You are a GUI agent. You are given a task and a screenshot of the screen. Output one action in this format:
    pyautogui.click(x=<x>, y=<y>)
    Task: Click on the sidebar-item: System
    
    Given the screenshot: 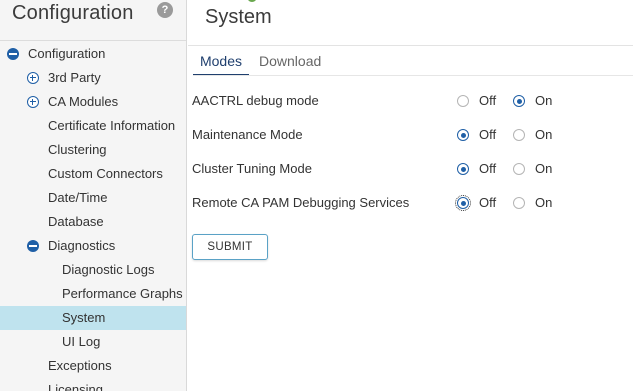 What is the action you would take?
    pyautogui.click(x=93, y=318)
    